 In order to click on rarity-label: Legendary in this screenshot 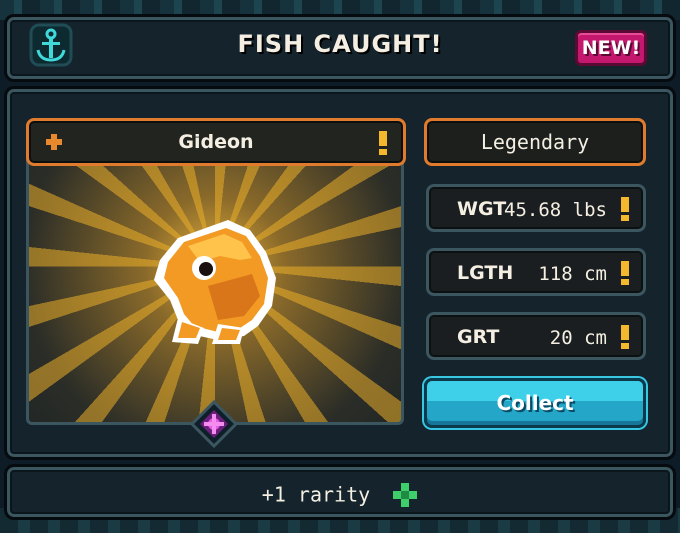, I will do `click(535, 142)`.